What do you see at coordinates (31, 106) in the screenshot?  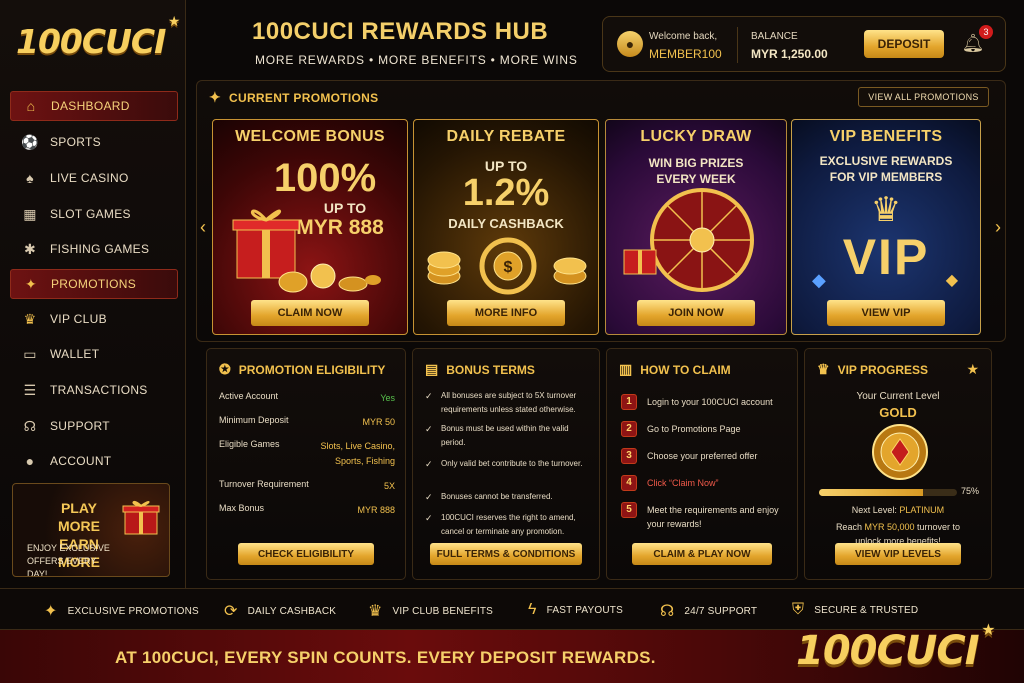 I see `home-icon: ⌂` at bounding box center [31, 106].